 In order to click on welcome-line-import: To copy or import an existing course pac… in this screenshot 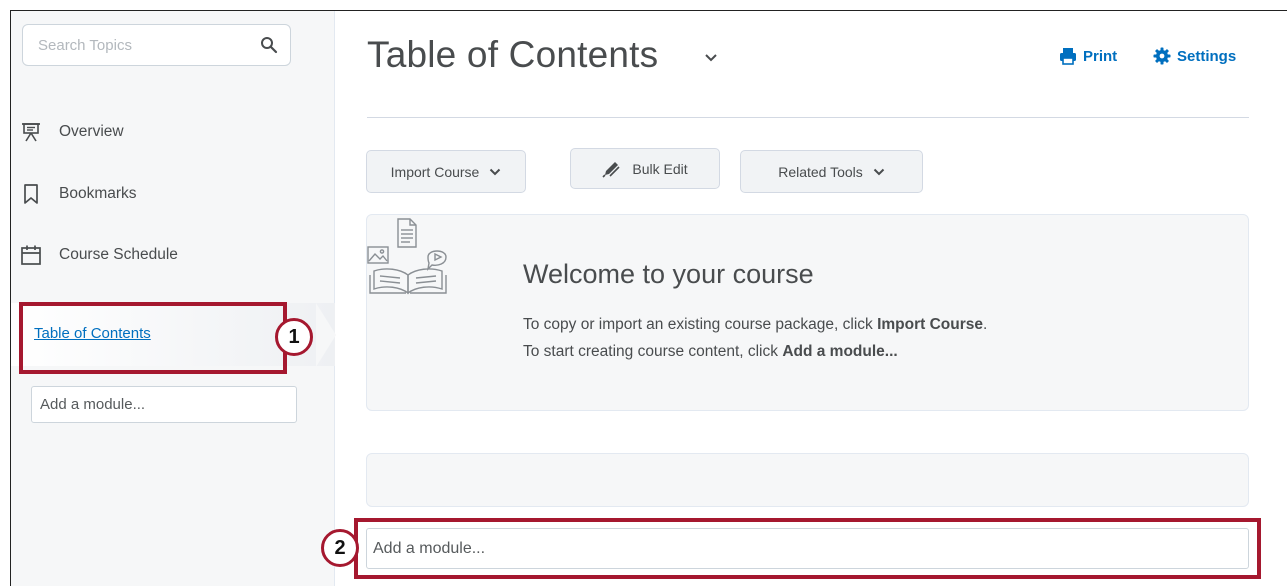, I will do `click(755, 324)`.